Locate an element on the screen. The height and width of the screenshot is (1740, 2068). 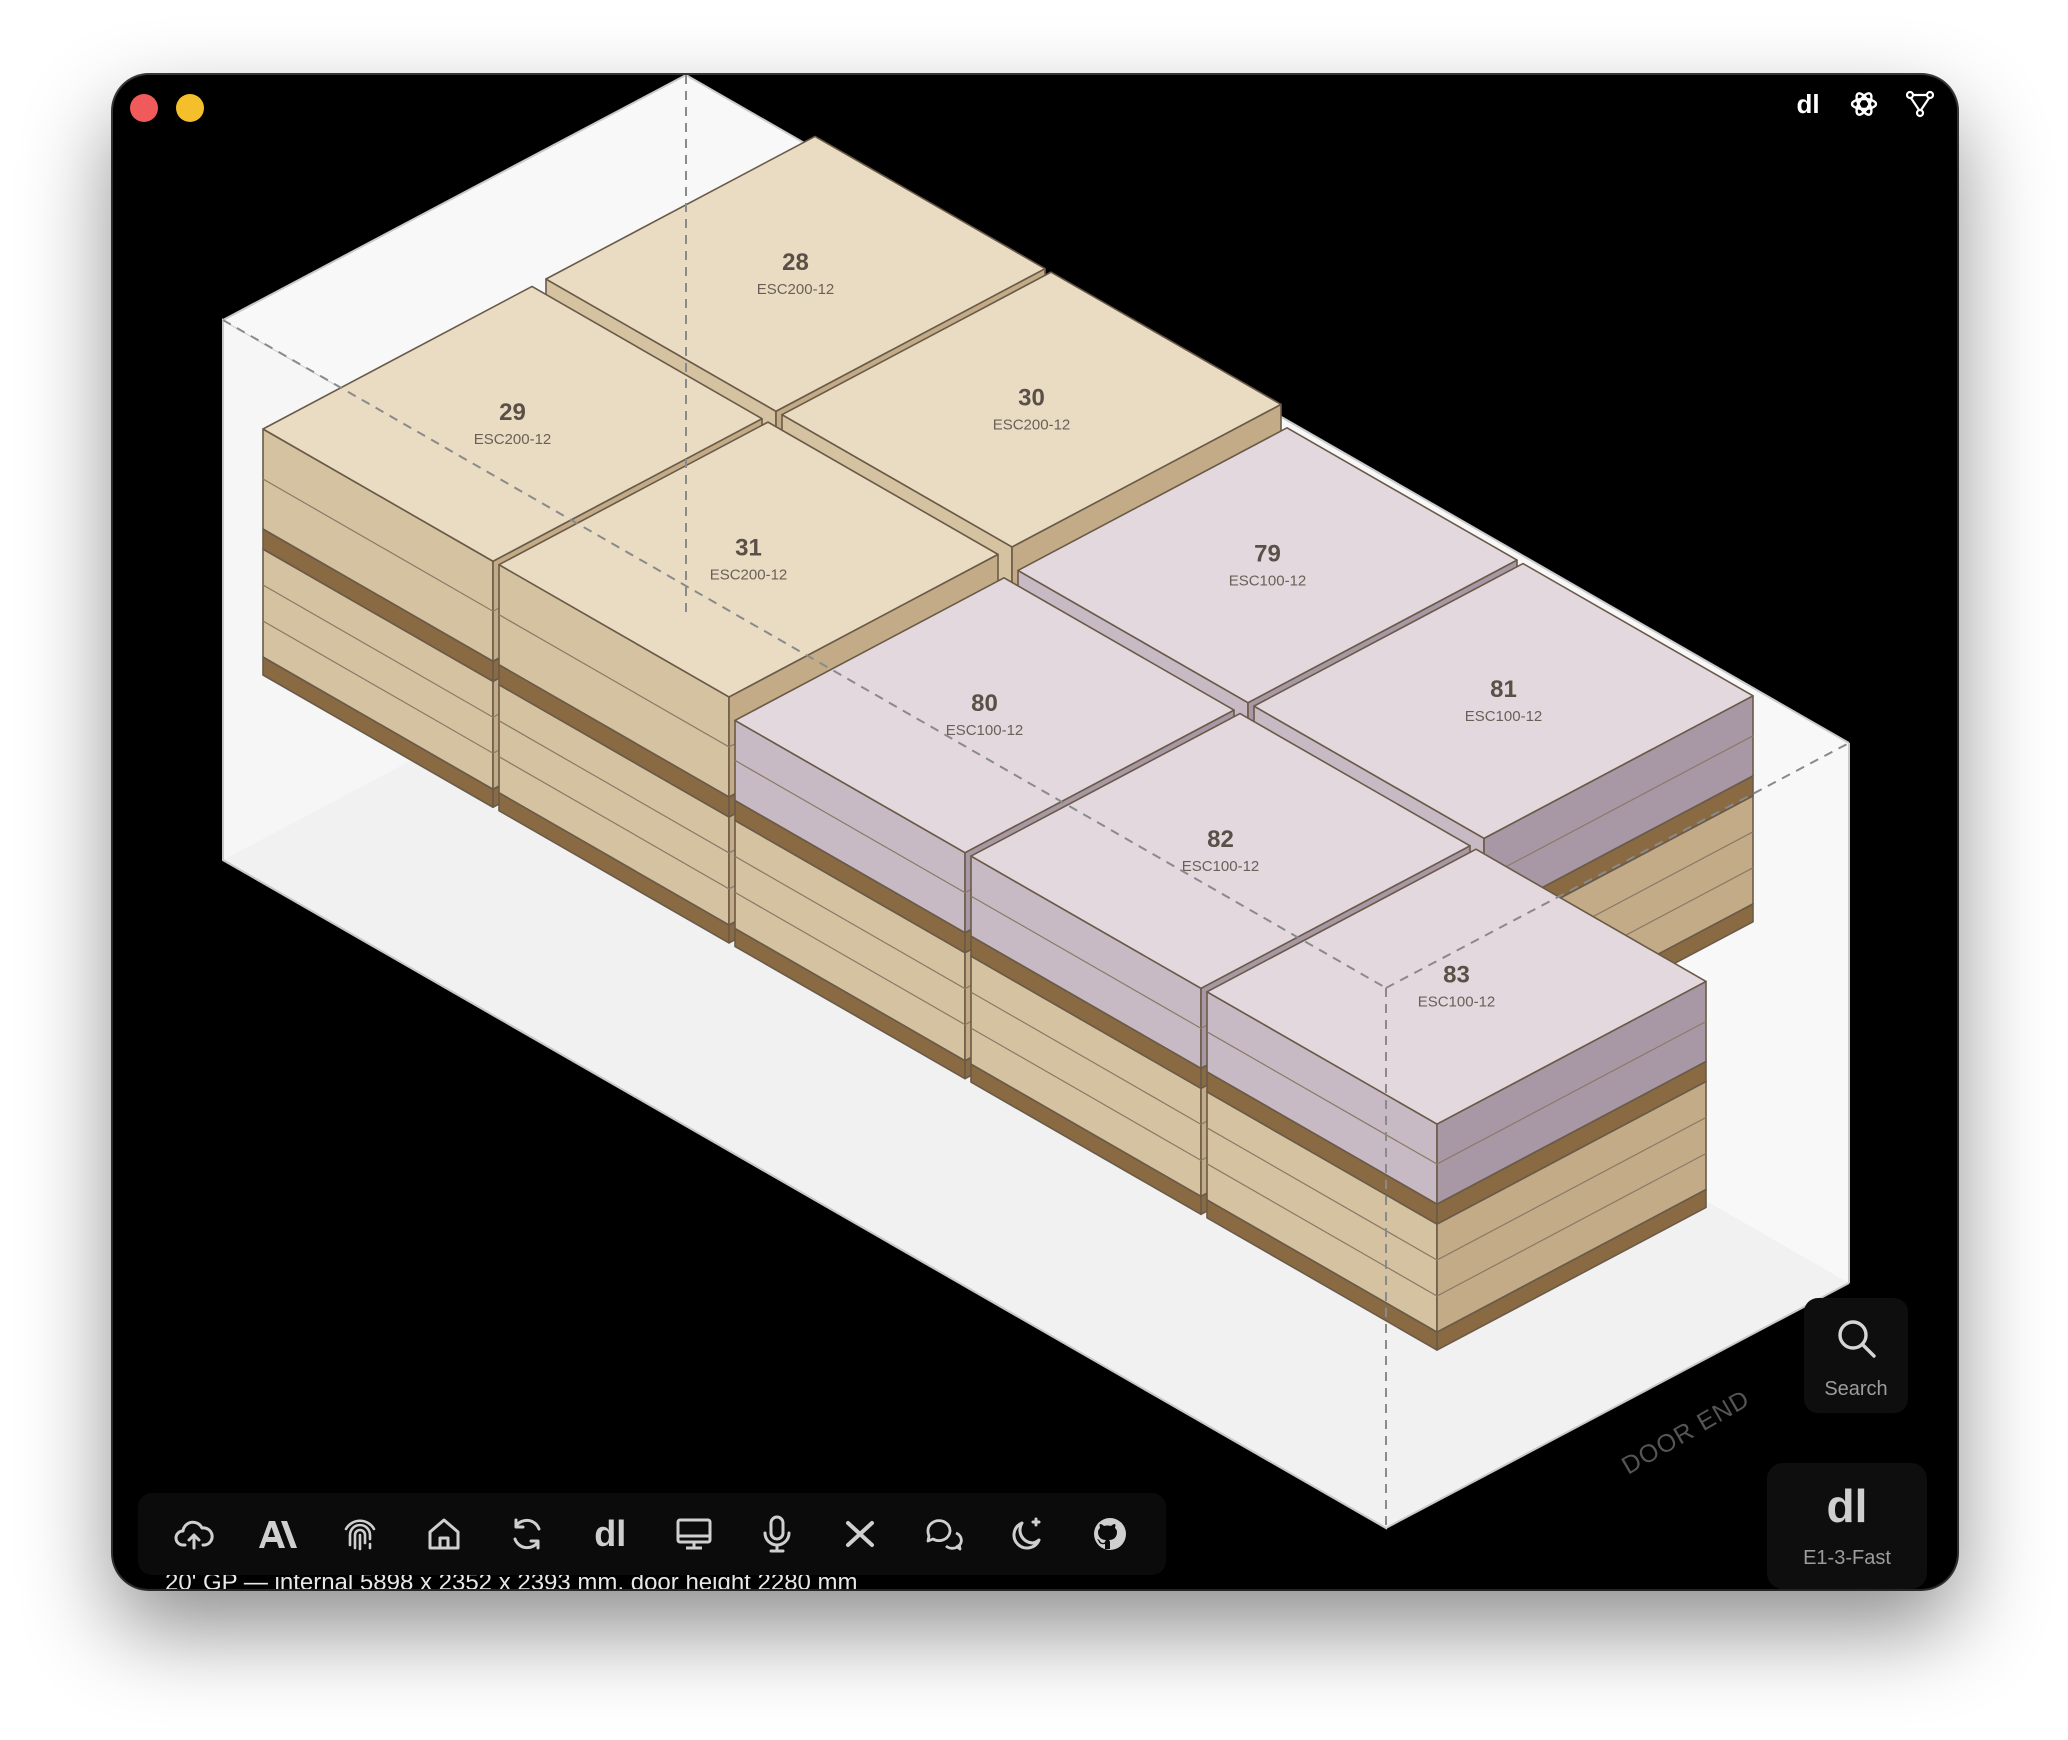
search-button: Search is located at coordinates (1856, 1355).